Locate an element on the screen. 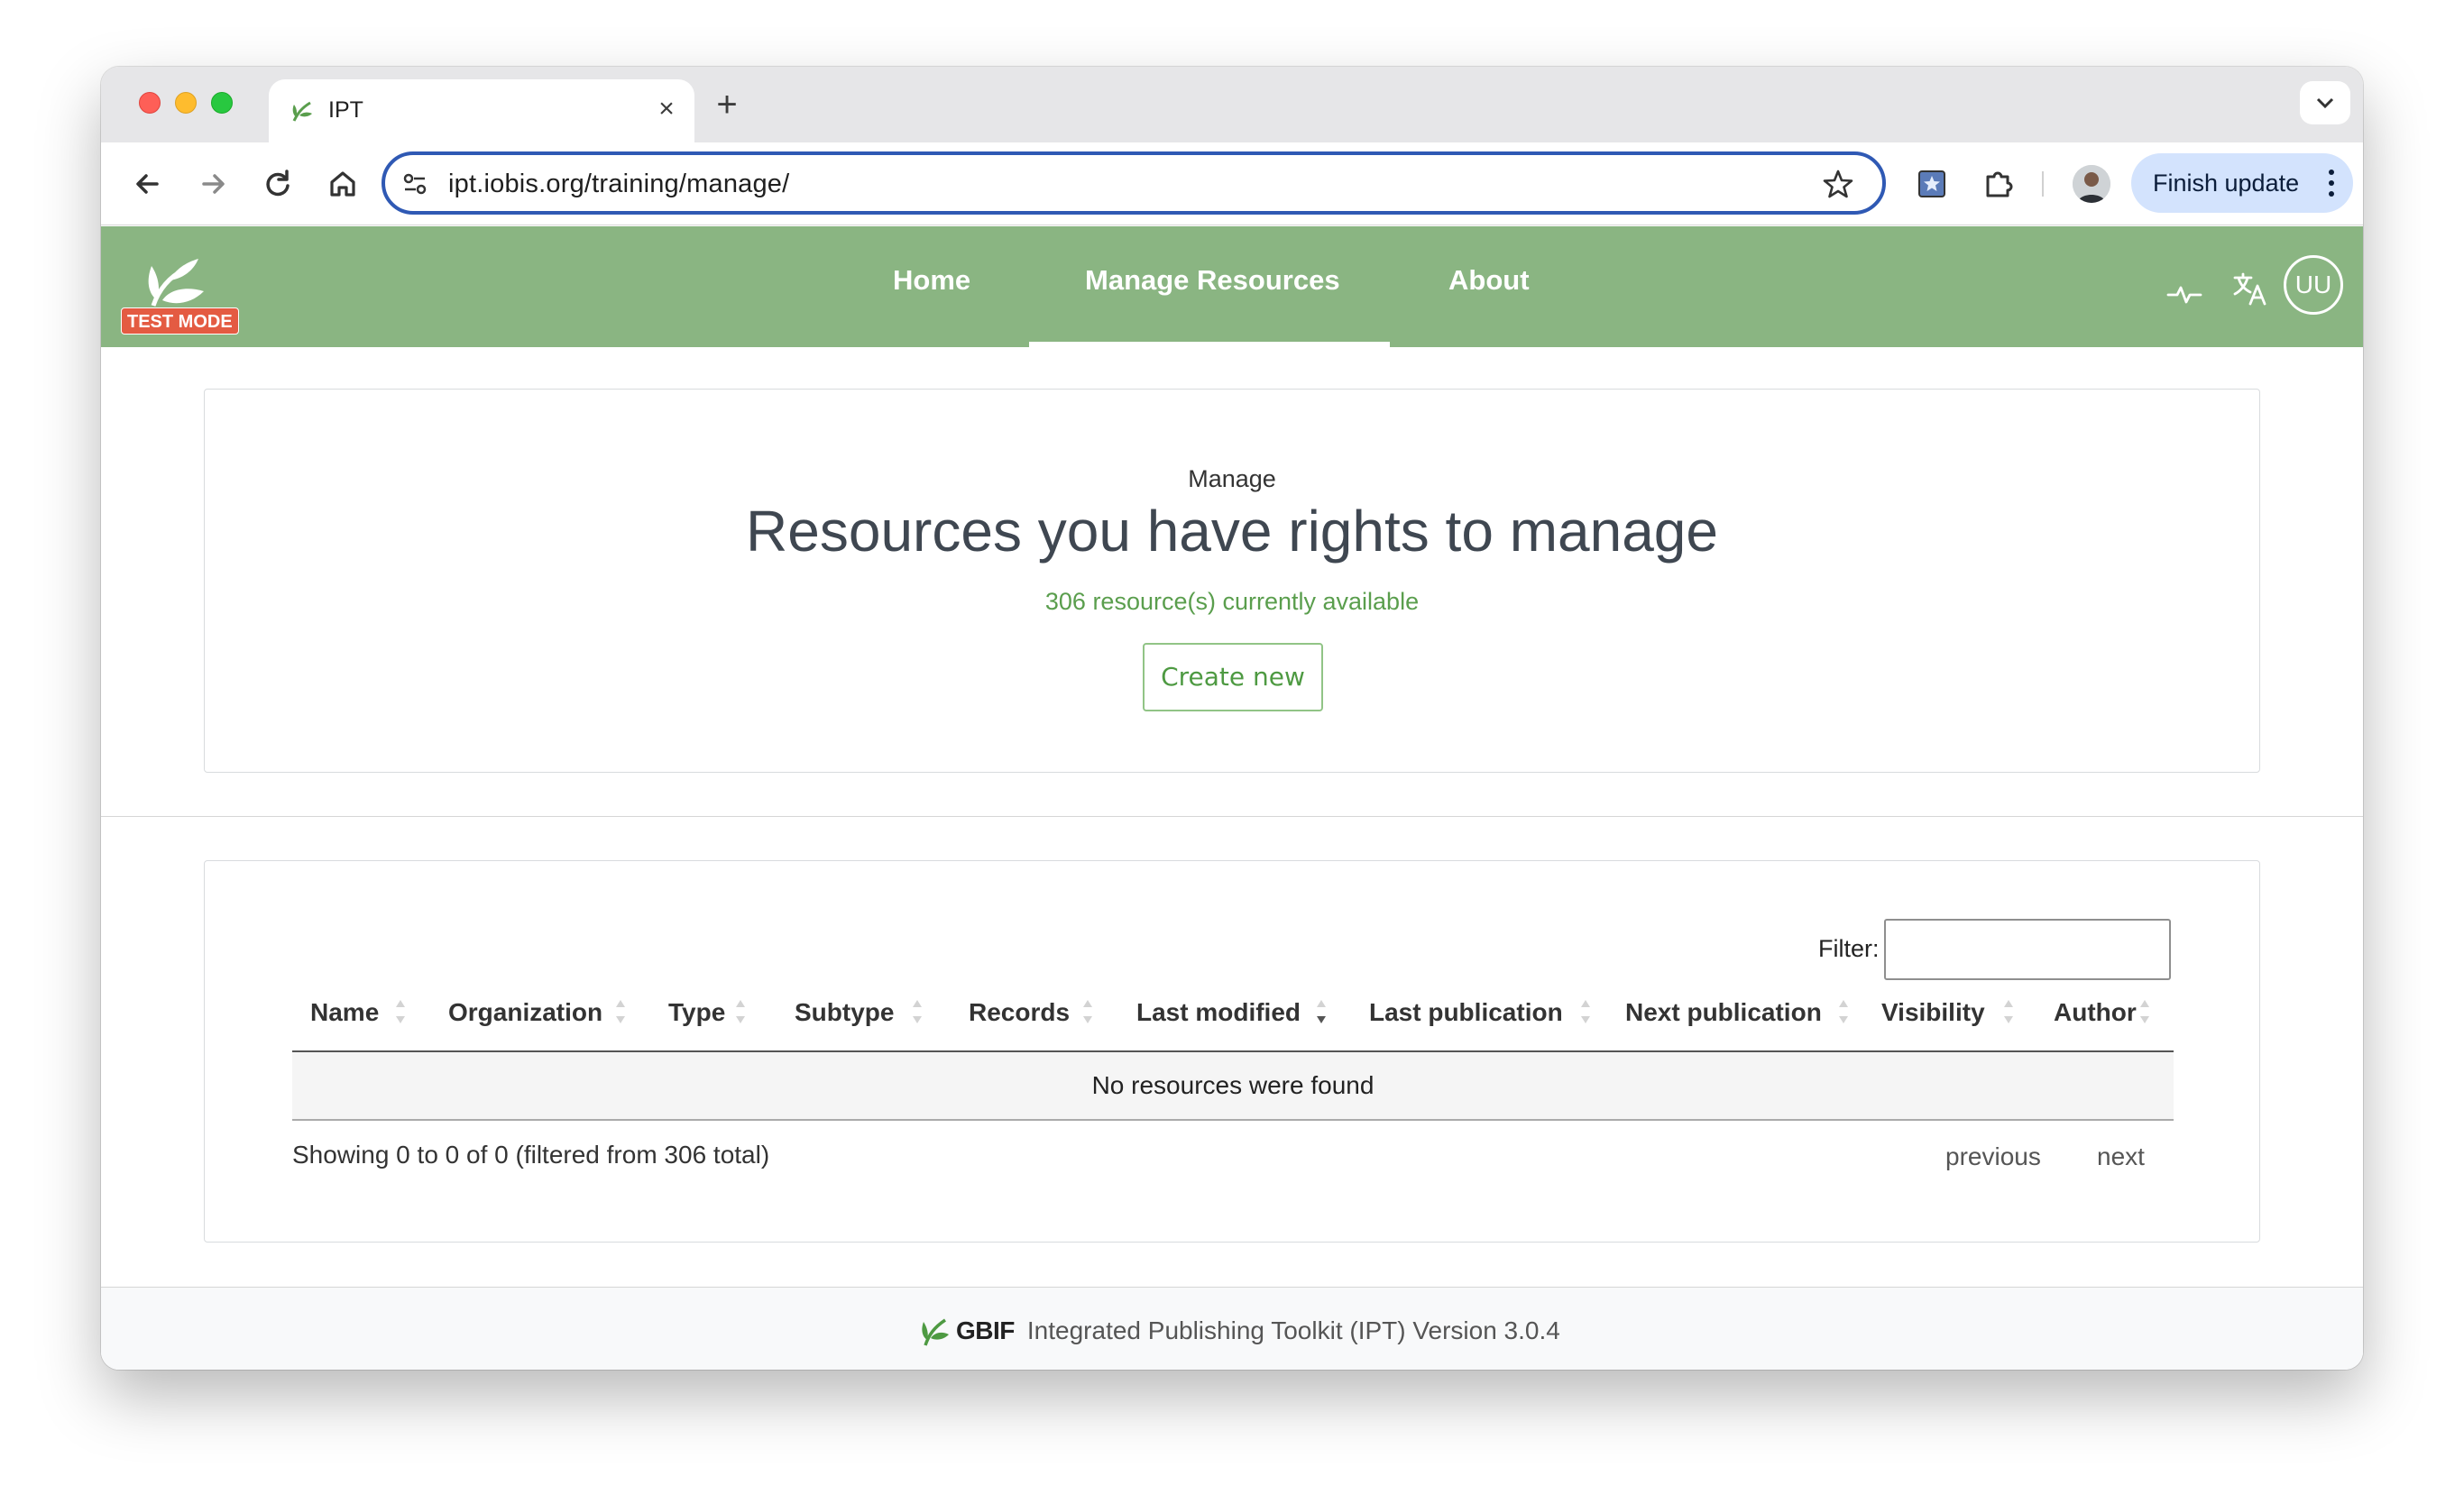 The height and width of the screenshot is (1504, 2464). address-bar: ipt.iobis.org/training/manage/ is located at coordinates (1134, 183).